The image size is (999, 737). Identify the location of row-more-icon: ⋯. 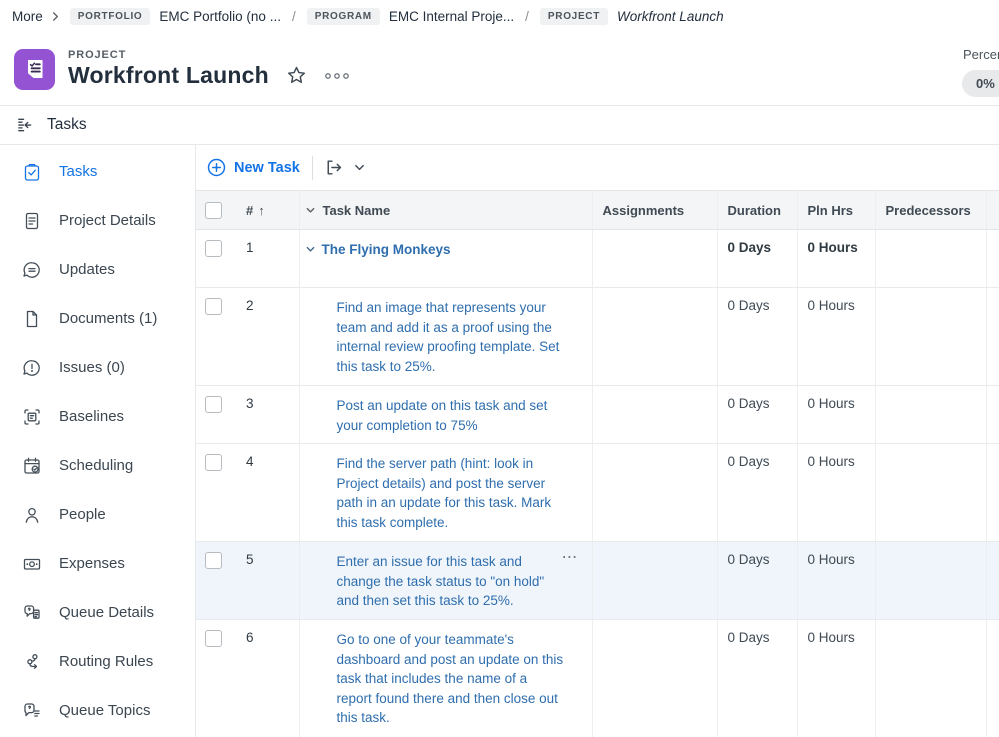
(570, 558).